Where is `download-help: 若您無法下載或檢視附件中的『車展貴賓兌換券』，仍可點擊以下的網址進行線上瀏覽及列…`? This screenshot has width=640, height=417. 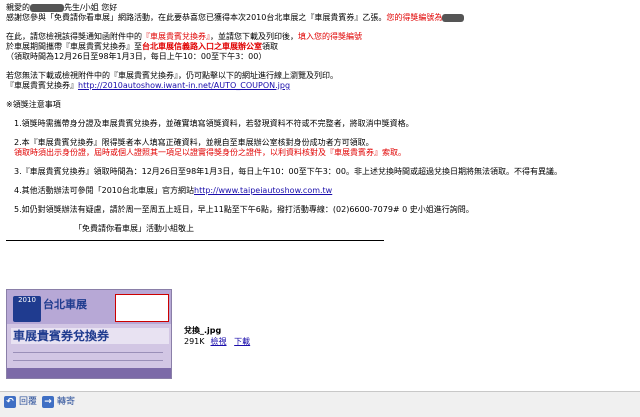
download-help: 若您無法下載或檢視附件中的『車展貴賓兌換券』，仍可點擊以下的網址進行線上瀏覽及列… is located at coordinates (172, 75).